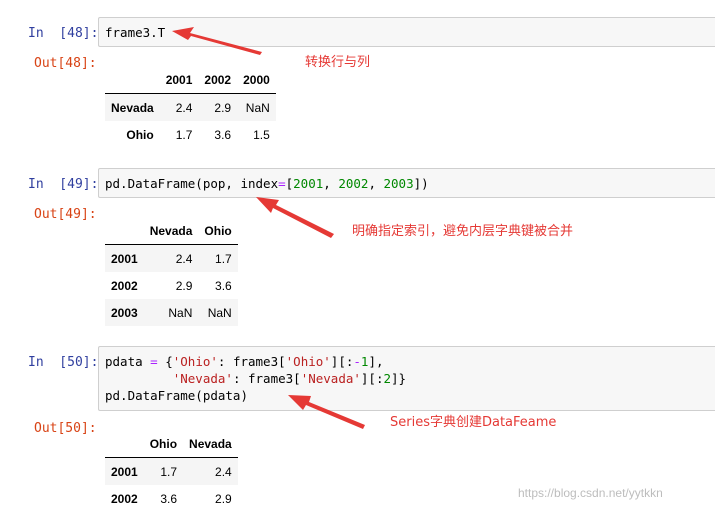  Describe the element at coordinates (590, 493) in the screenshot. I see `watermark: https://blog.csdn.net/yytkkn` at that location.